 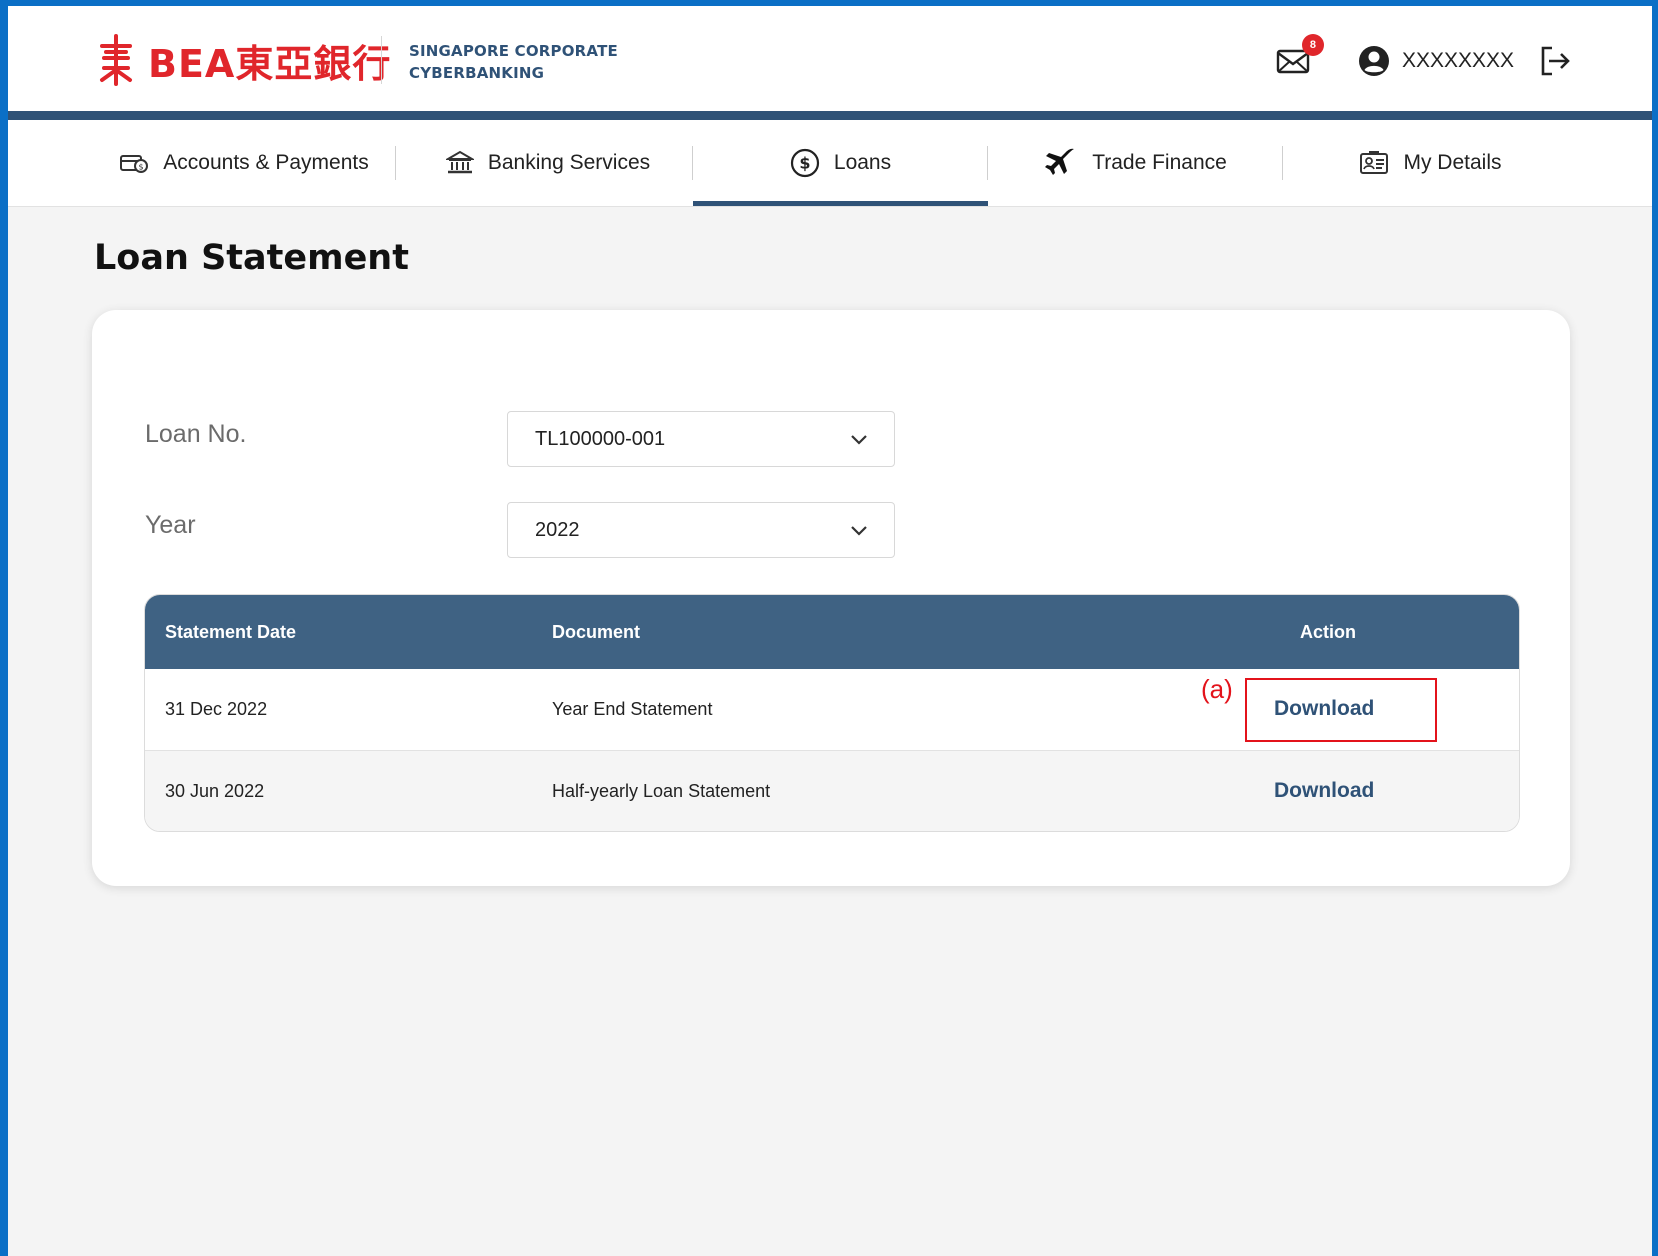 I want to click on bank-icon, so click(x=459, y=162).